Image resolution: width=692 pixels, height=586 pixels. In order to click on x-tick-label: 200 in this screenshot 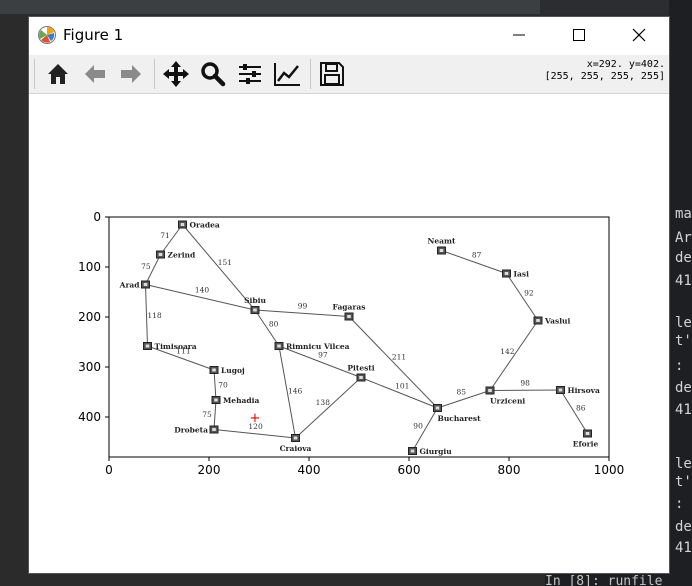, I will do `click(209, 470)`.